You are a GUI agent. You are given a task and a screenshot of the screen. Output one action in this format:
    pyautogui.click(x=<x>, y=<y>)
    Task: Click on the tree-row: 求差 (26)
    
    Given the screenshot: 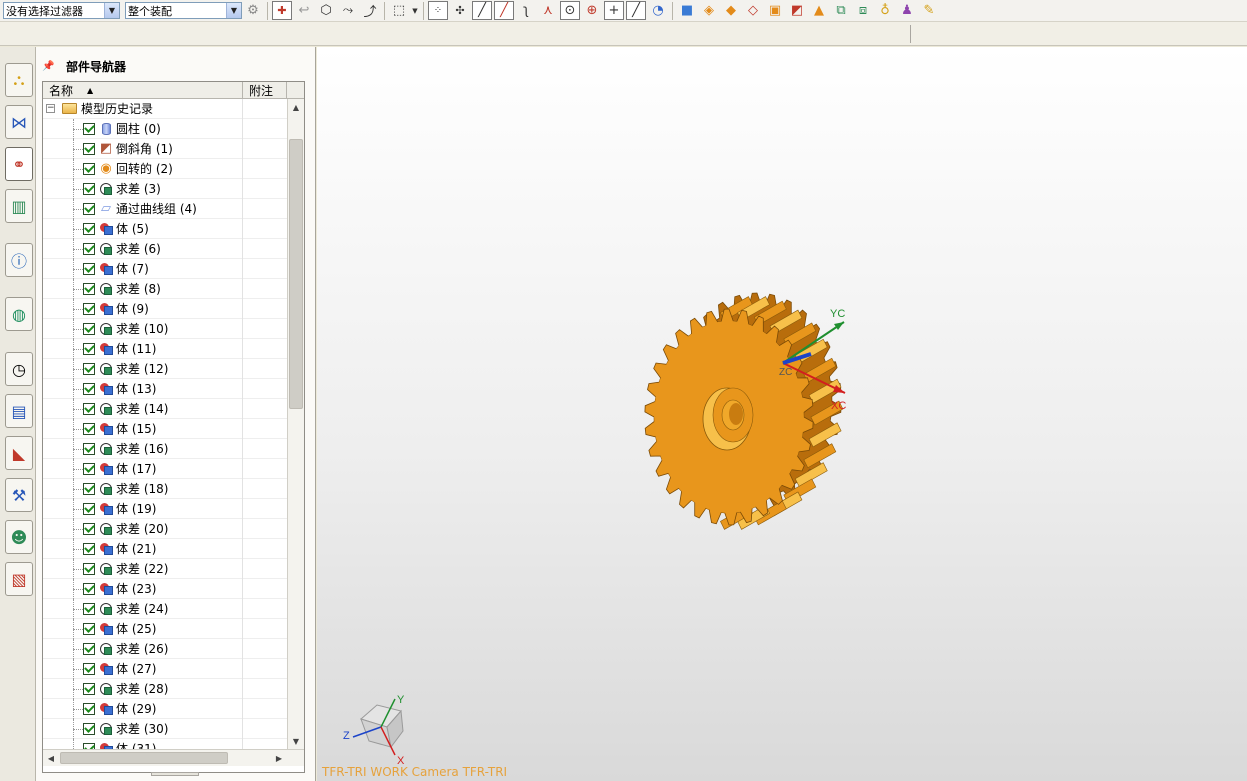 What is the action you would take?
    pyautogui.click(x=165, y=649)
    